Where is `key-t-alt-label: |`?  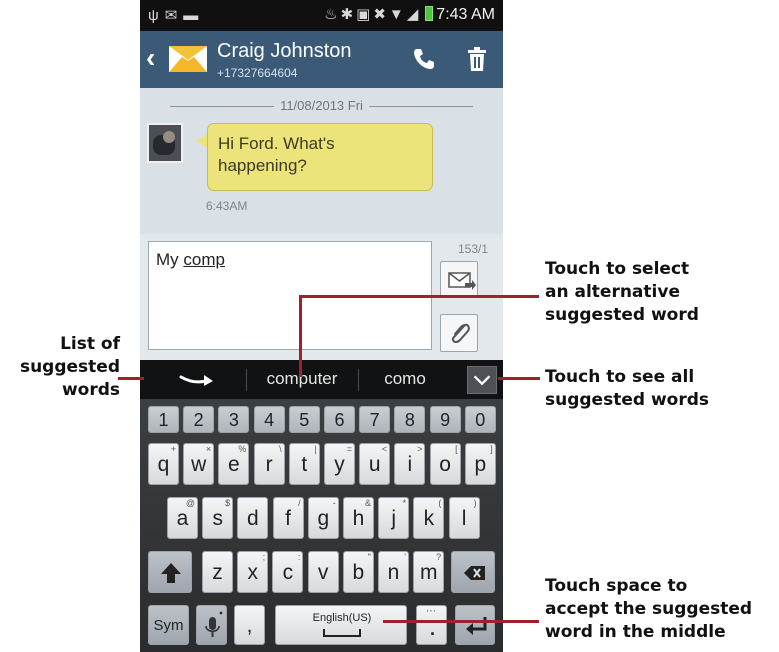
key-t-alt-label: | is located at coordinates (315, 449).